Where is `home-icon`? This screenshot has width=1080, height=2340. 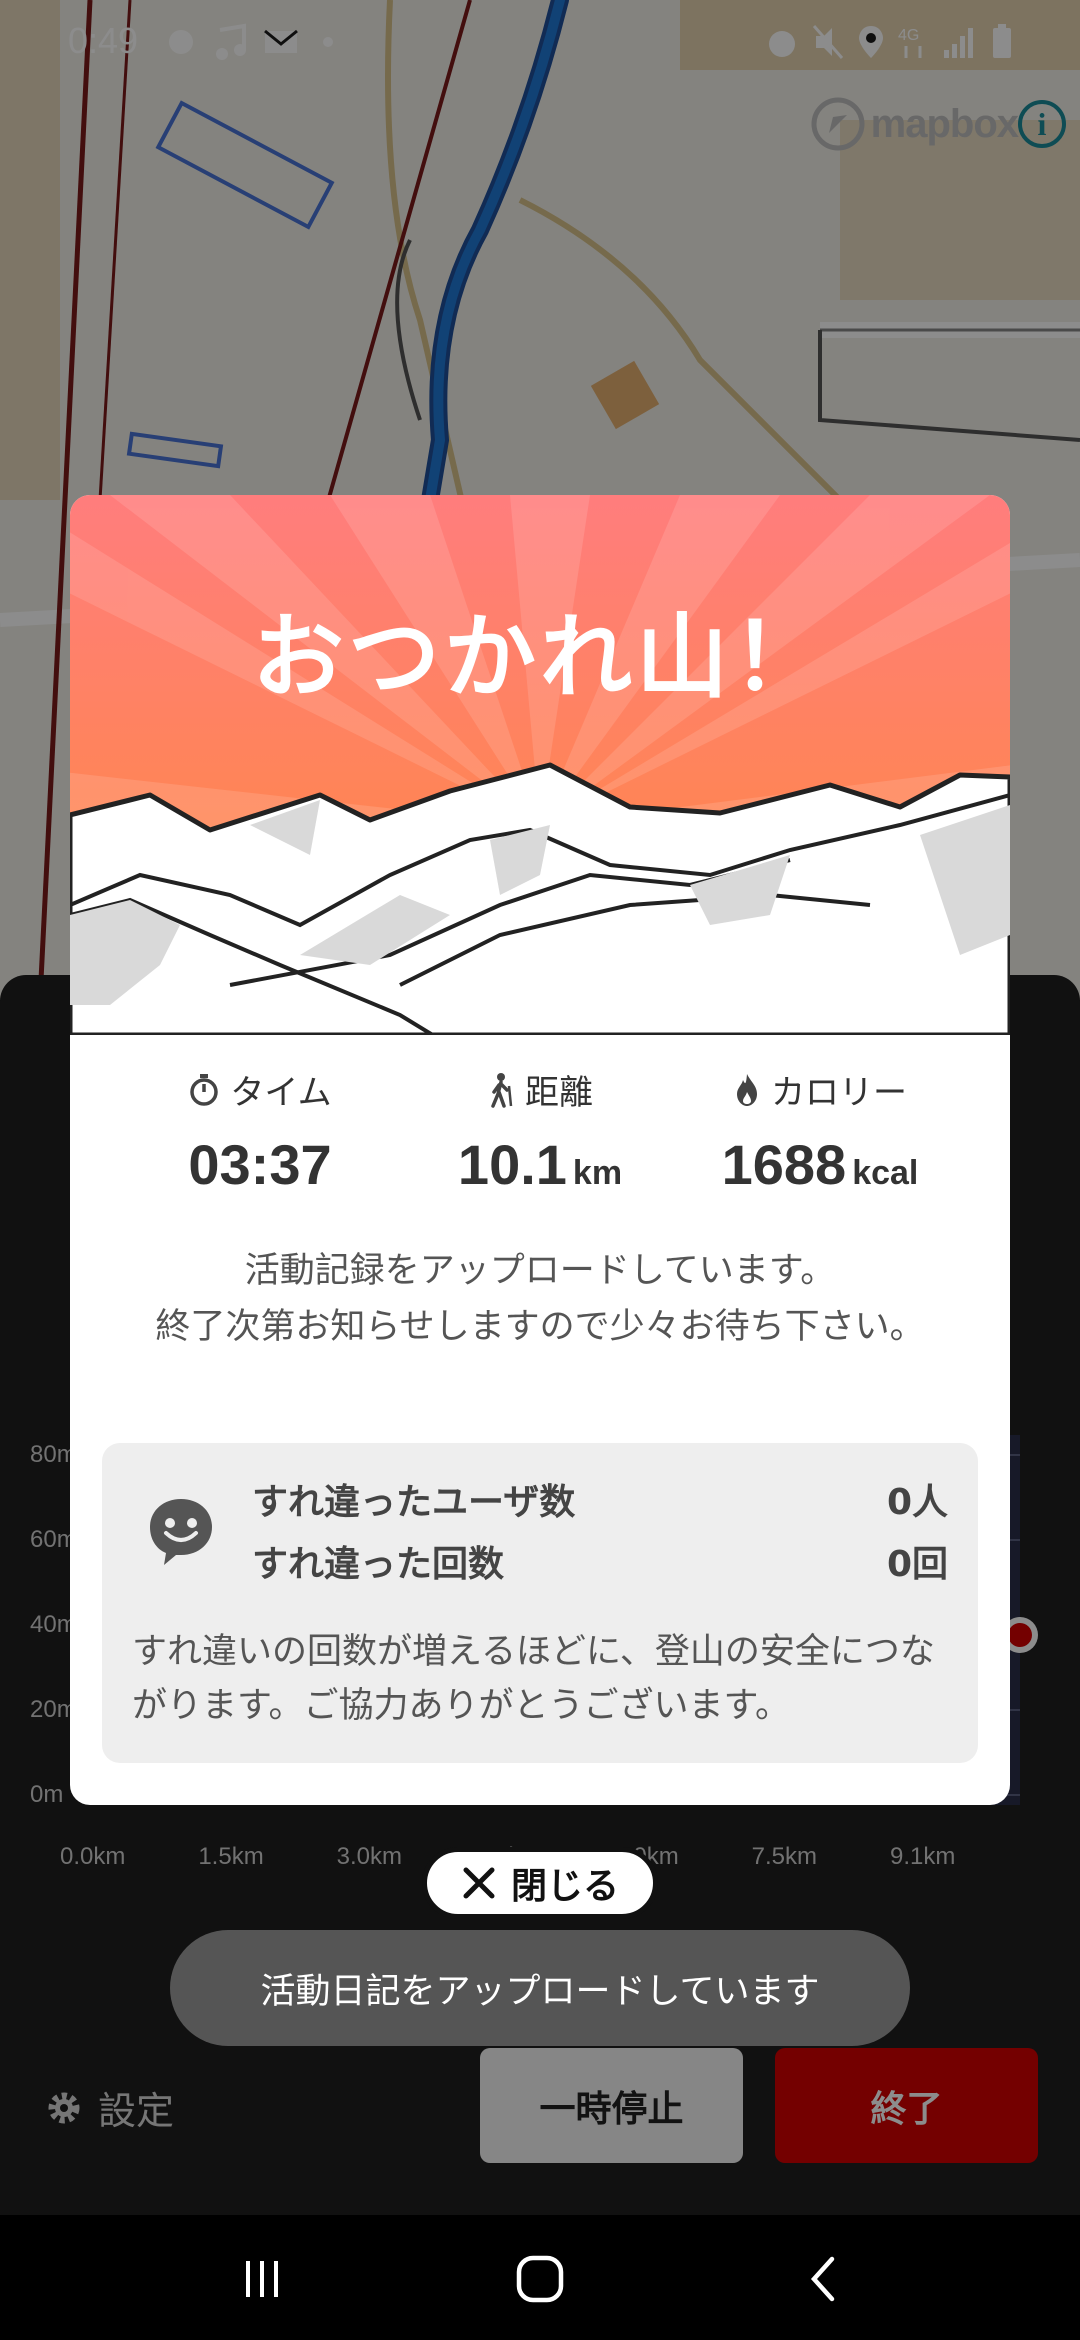 home-icon is located at coordinates (540, 2279).